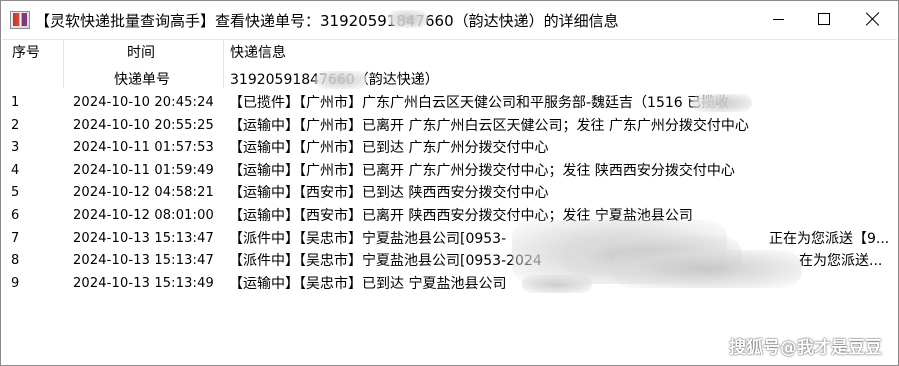  I want to click on row-time: 2024-10-10 20:55:25, so click(143, 125).